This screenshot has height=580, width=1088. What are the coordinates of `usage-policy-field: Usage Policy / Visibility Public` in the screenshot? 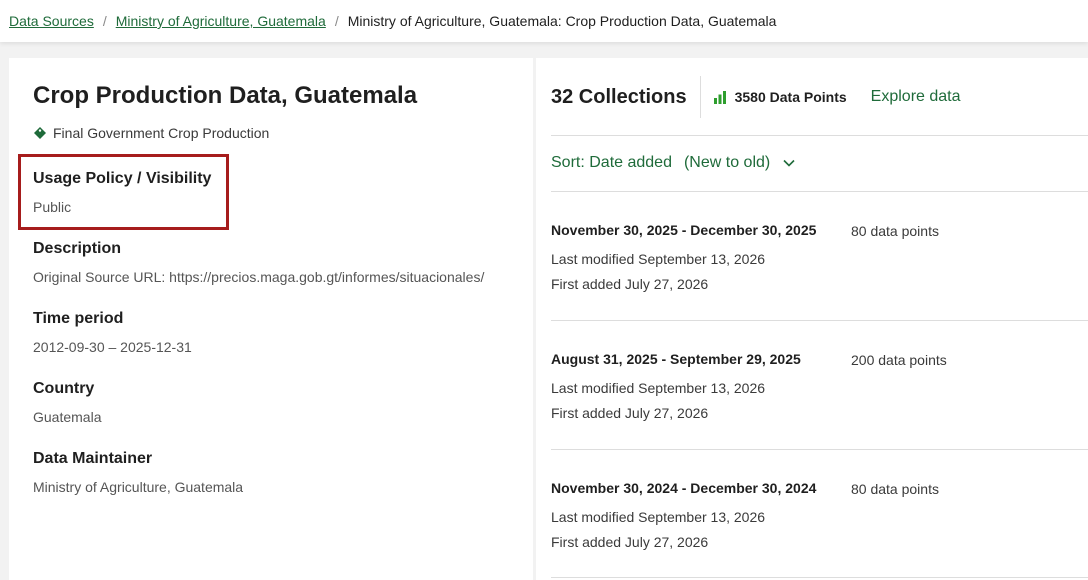 It's located at (122, 192).